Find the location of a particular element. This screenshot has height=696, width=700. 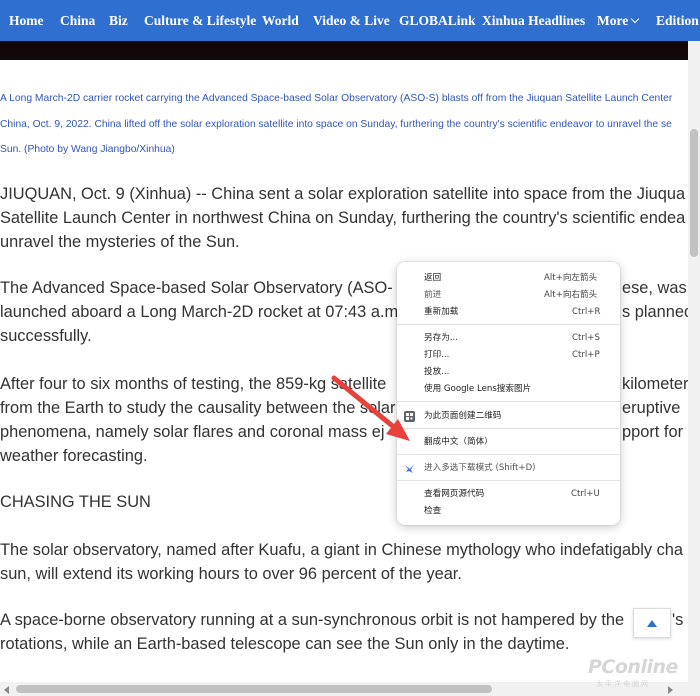

text-line: kilometer is located at coordinates (655, 384).